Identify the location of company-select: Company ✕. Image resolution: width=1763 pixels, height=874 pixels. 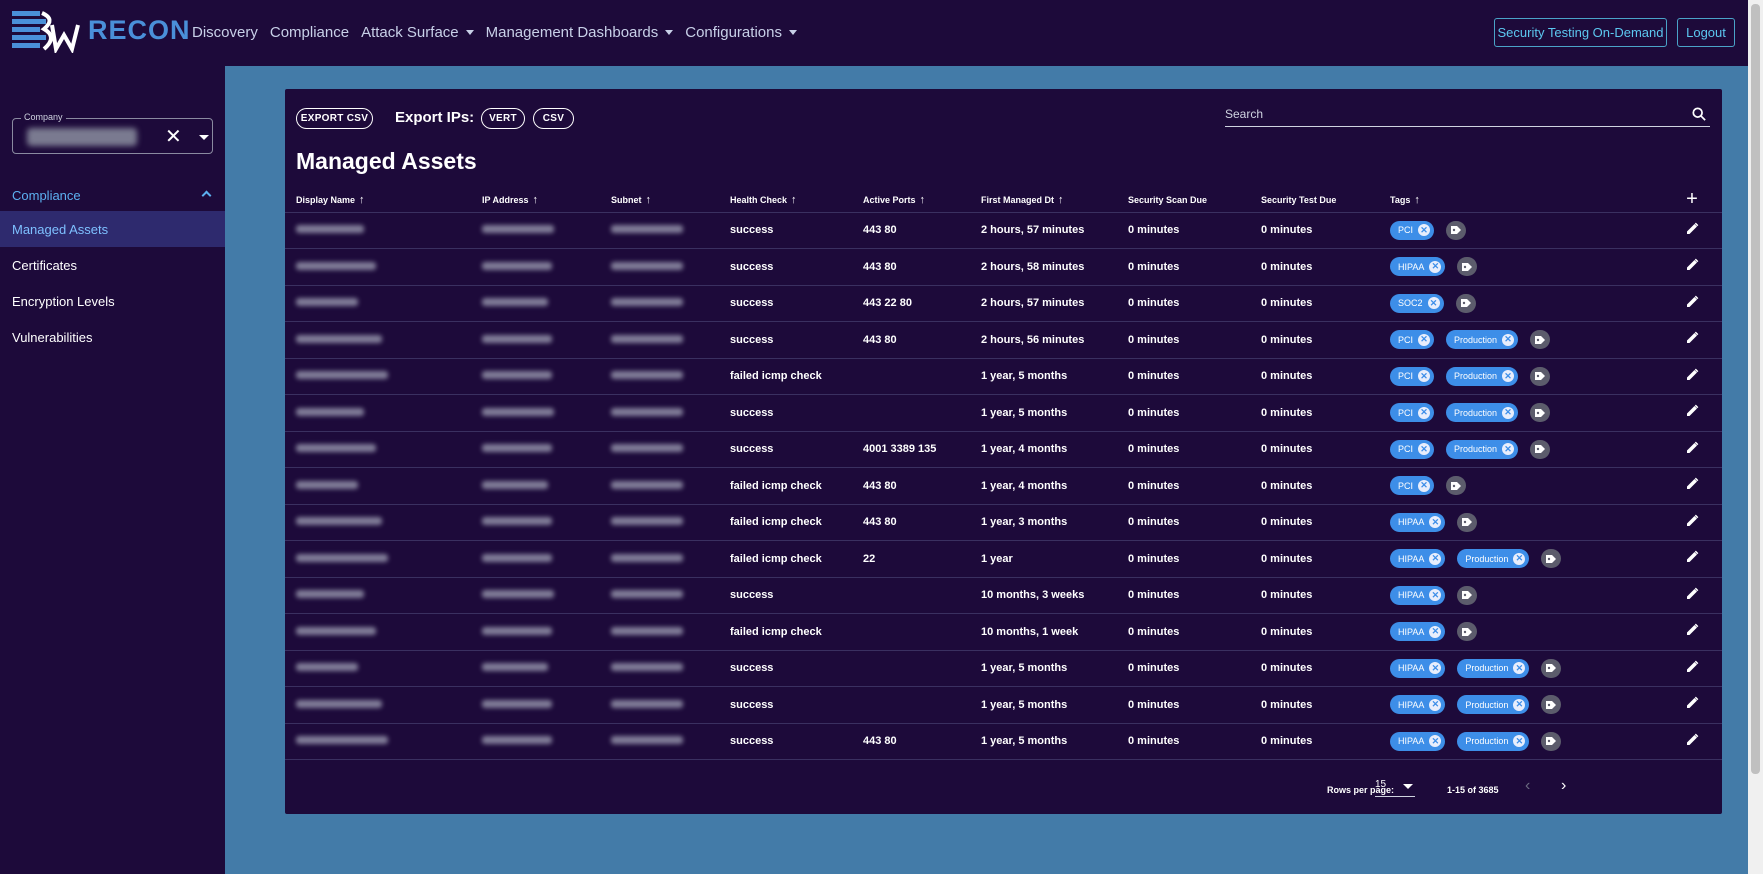
(112, 133).